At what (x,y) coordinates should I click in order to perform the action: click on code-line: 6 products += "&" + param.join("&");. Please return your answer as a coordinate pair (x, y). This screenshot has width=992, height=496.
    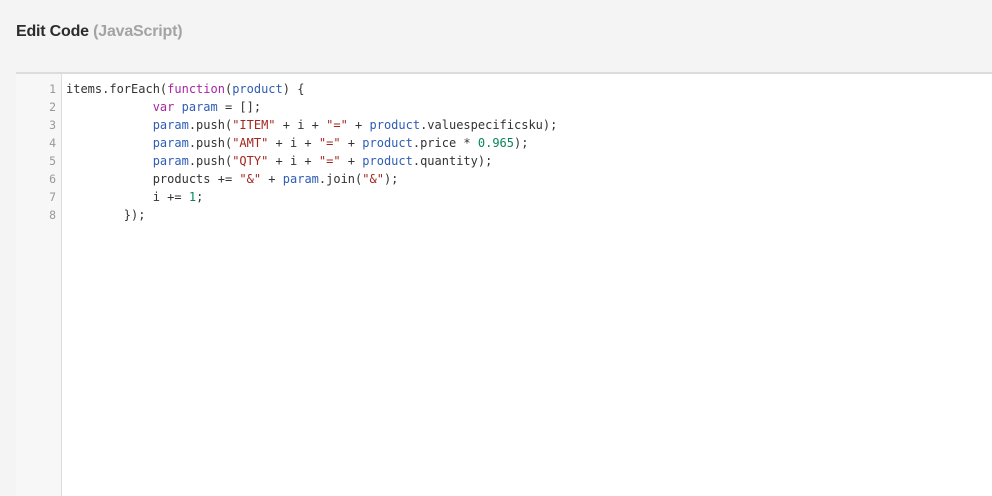
    Looking at the image, I should click on (504, 179).